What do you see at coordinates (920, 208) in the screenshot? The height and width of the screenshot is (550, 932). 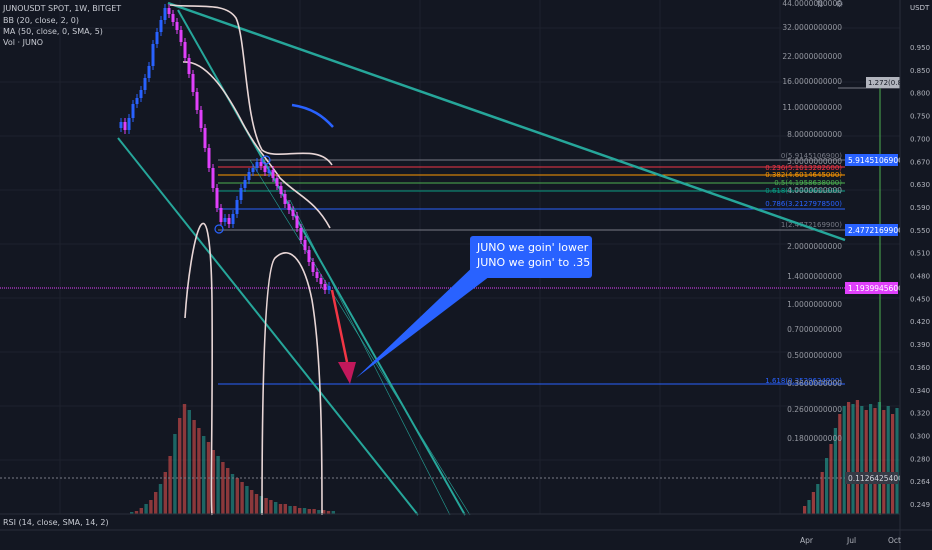 I see `right-axis-tick: 0.590` at bounding box center [920, 208].